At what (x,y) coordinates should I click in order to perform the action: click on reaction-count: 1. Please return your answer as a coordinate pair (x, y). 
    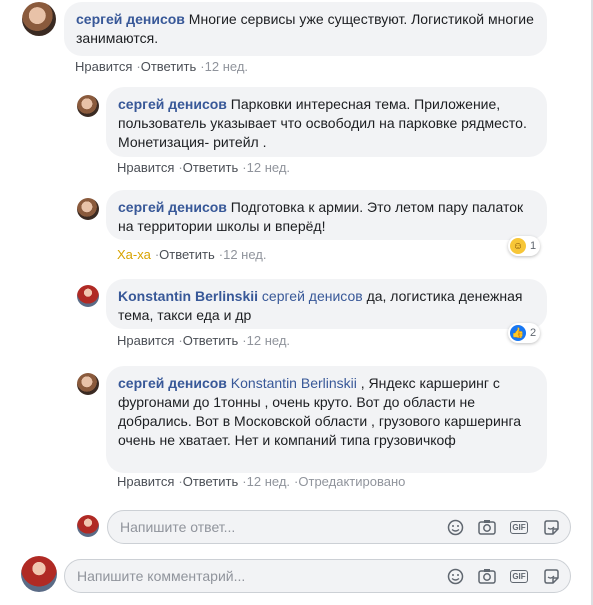
    Looking at the image, I should click on (533, 246).